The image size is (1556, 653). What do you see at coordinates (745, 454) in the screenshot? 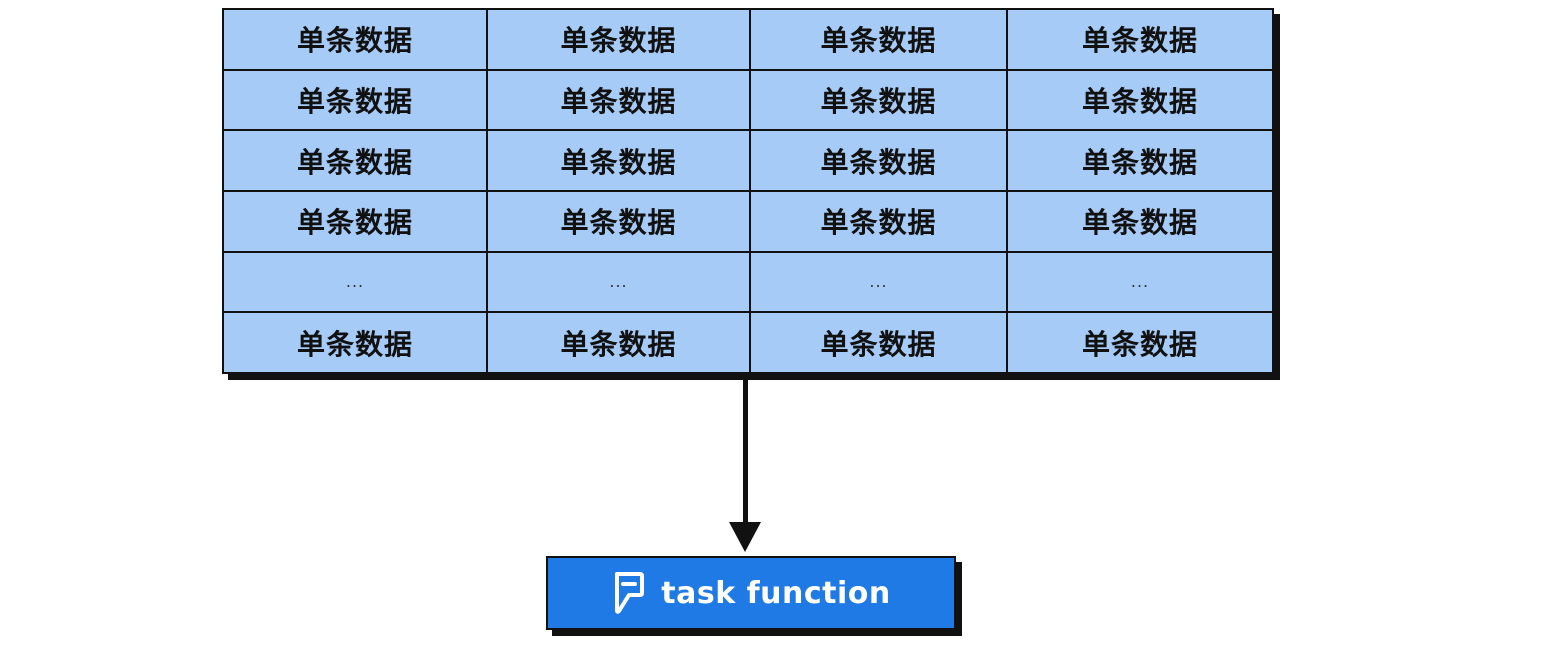
I see `flow-arrow-line` at bounding box center [745, 454].